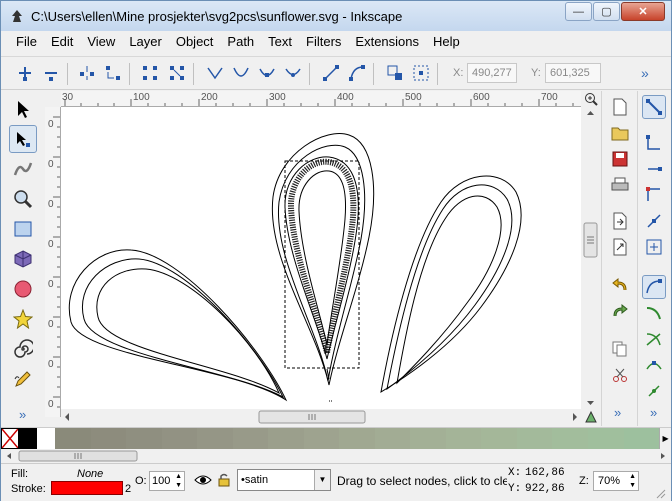 This screenshot has height=503, width=672. I want to click on snap-center-icon, so click(654, 247).